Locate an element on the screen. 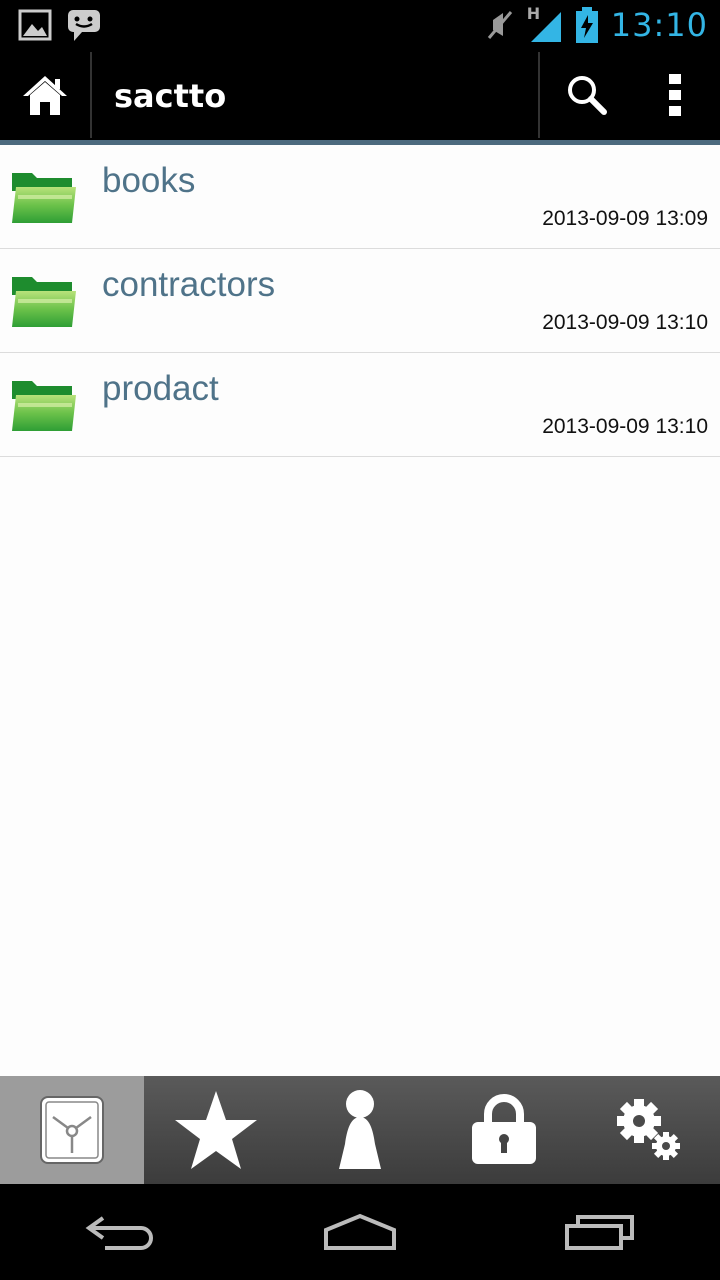 The width and height of the screenshot is (720, 1280). storage-icon is located at coordinates (72, 1130).